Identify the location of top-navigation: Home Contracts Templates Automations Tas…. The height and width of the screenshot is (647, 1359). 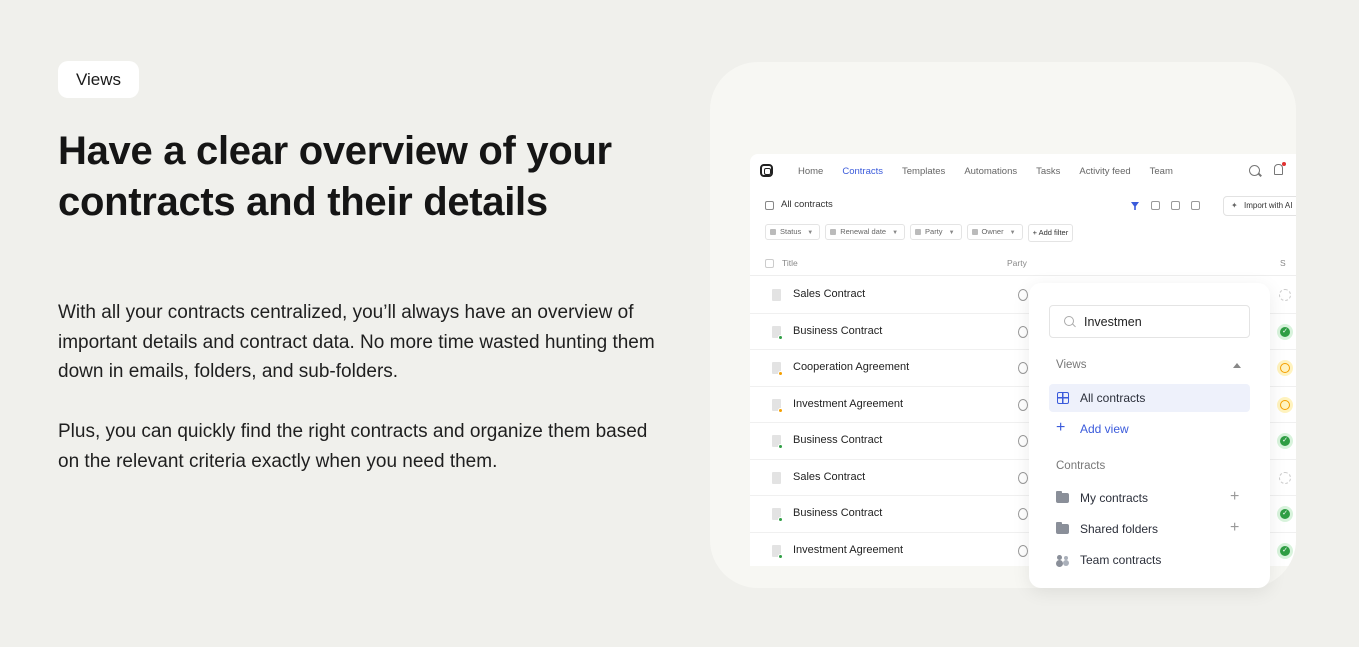
(1023, 171).